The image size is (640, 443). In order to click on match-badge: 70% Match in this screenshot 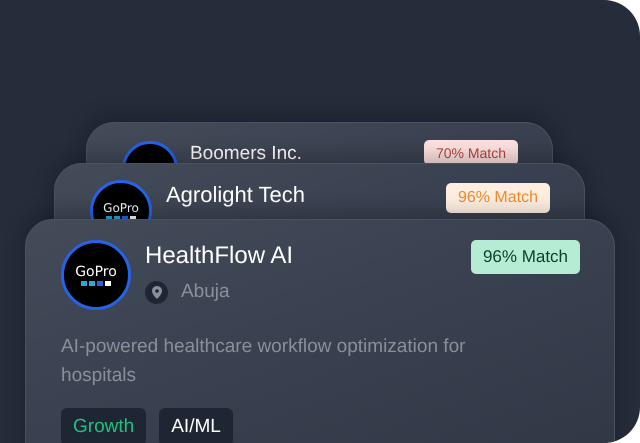, I will do `click(471, 152)`.